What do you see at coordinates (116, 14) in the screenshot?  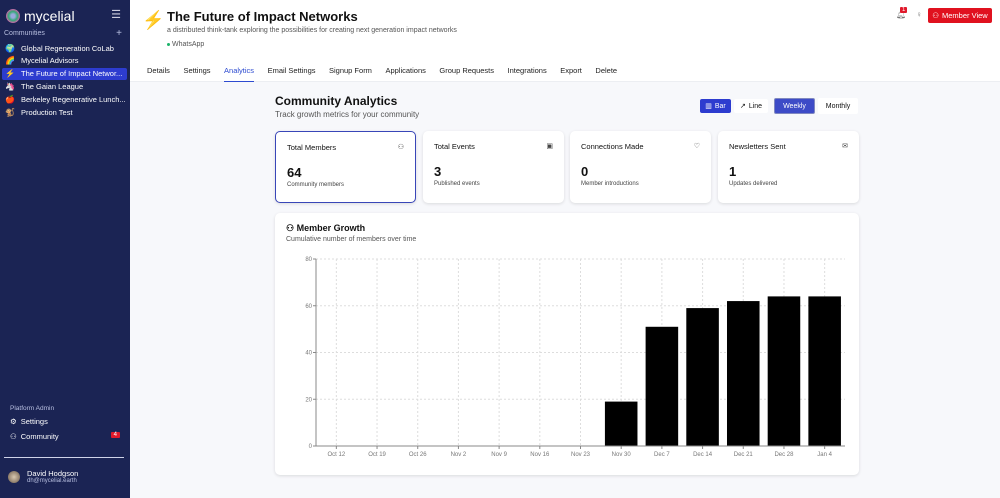 I see `menu-icon: ☰` at bounding box center [116, 14].